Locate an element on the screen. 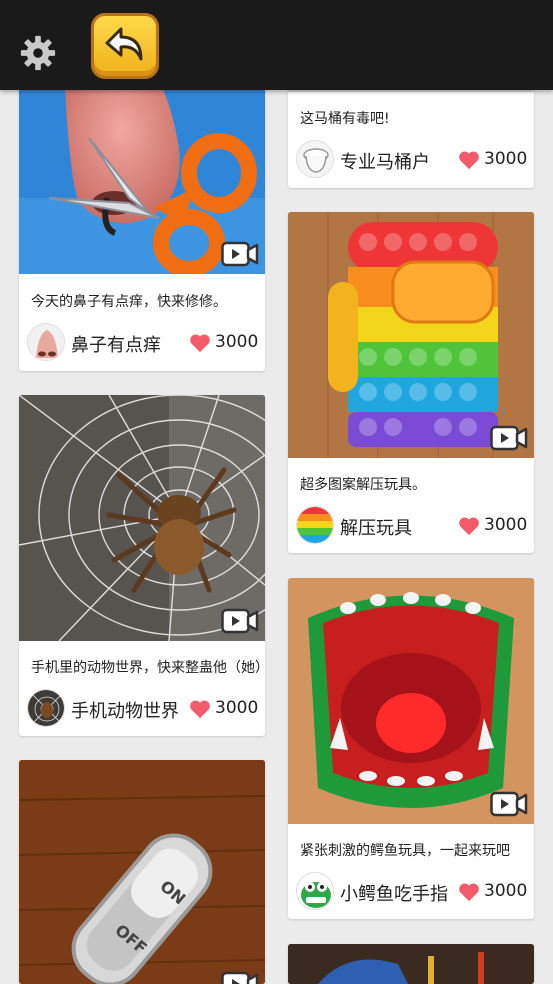  author-name: 专业马桶户 is located at coordinates (385, 161).